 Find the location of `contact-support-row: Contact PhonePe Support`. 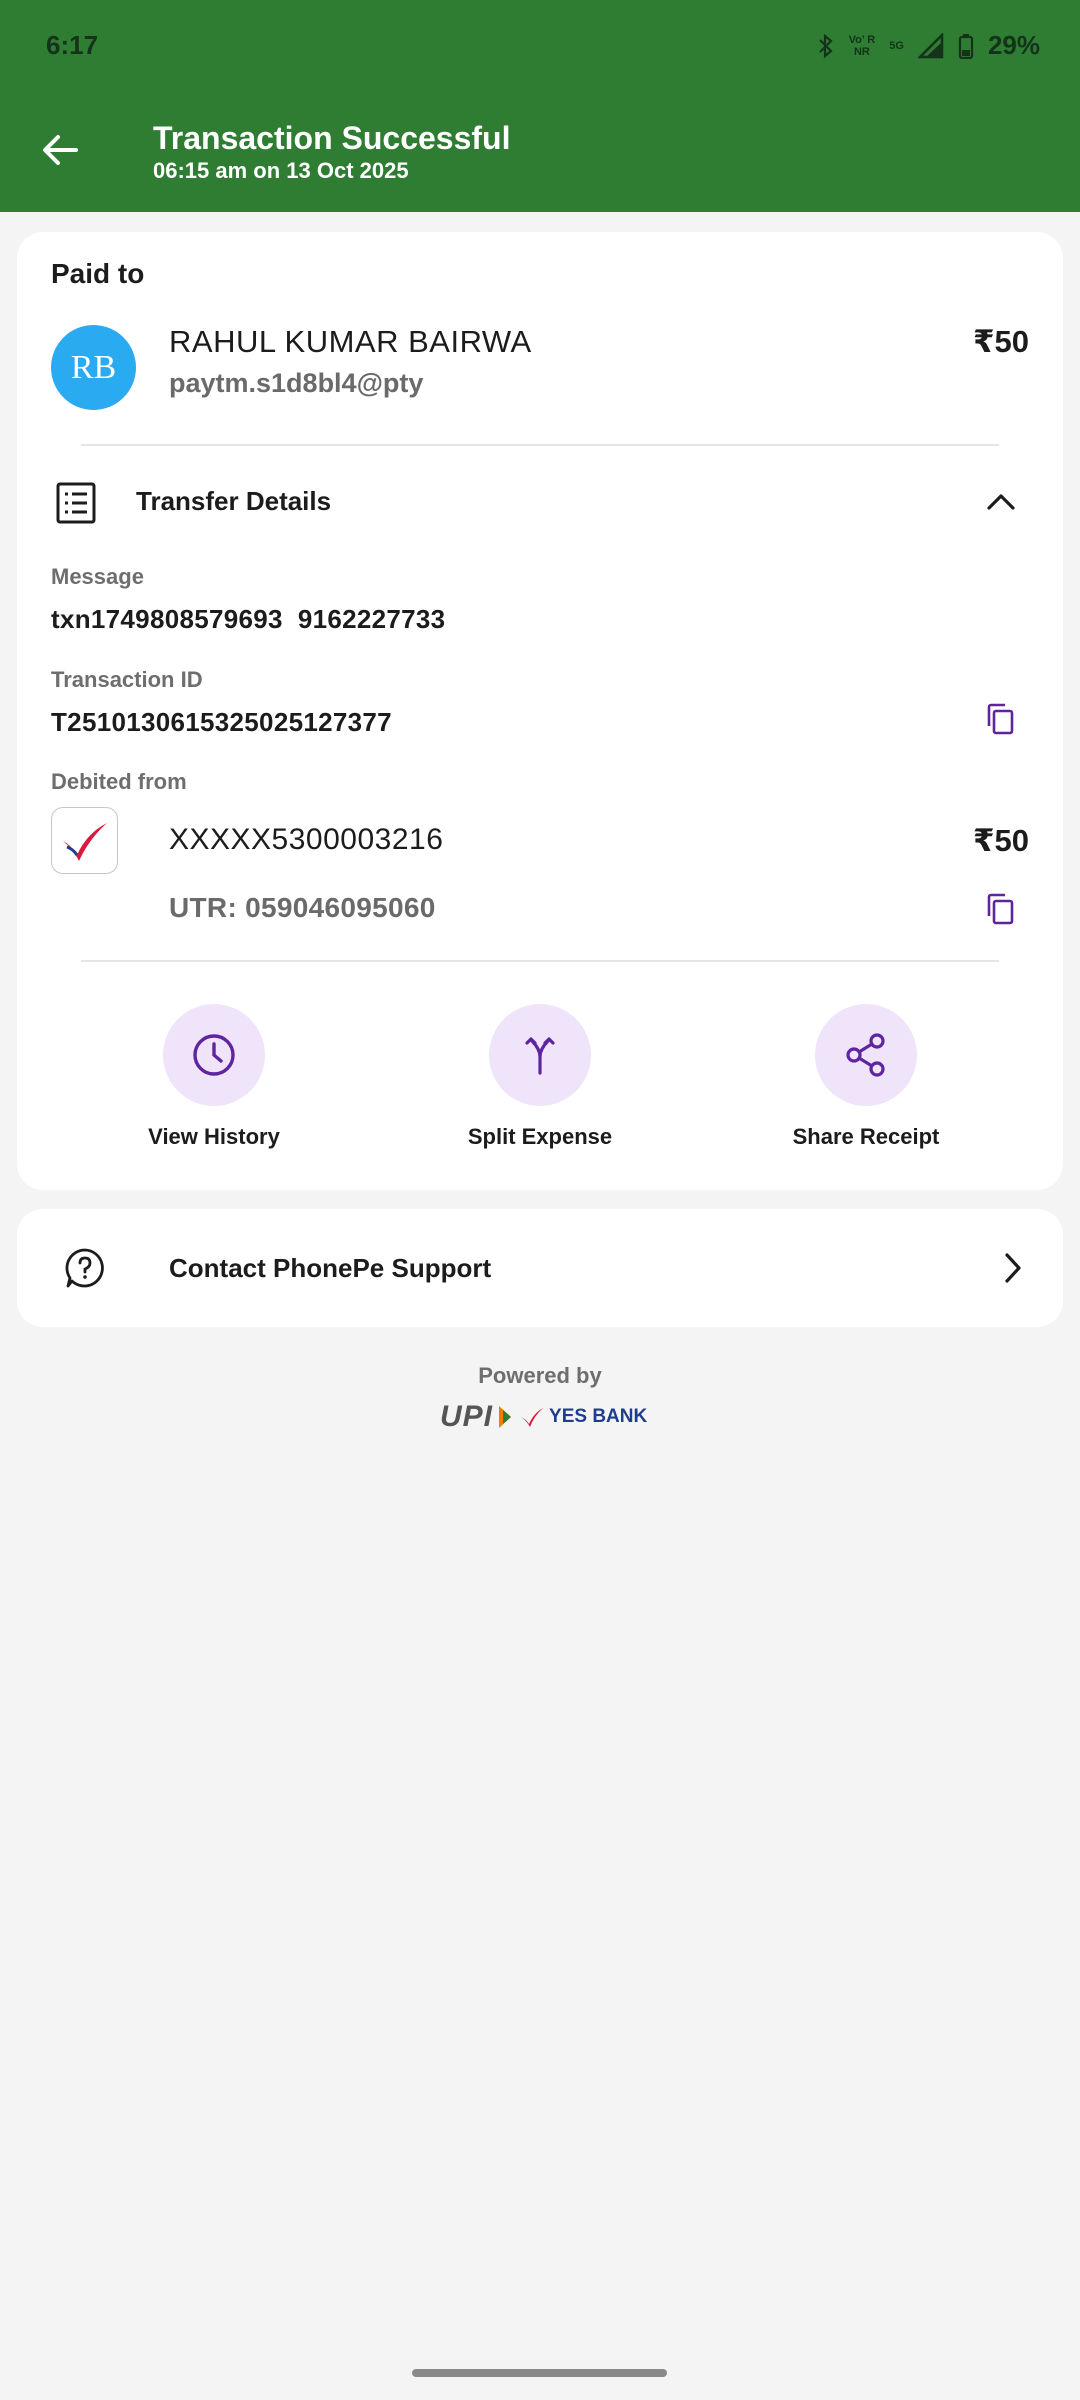

contact-support-row: Contact PhonePe Support is located at coordinates (540, 1268).